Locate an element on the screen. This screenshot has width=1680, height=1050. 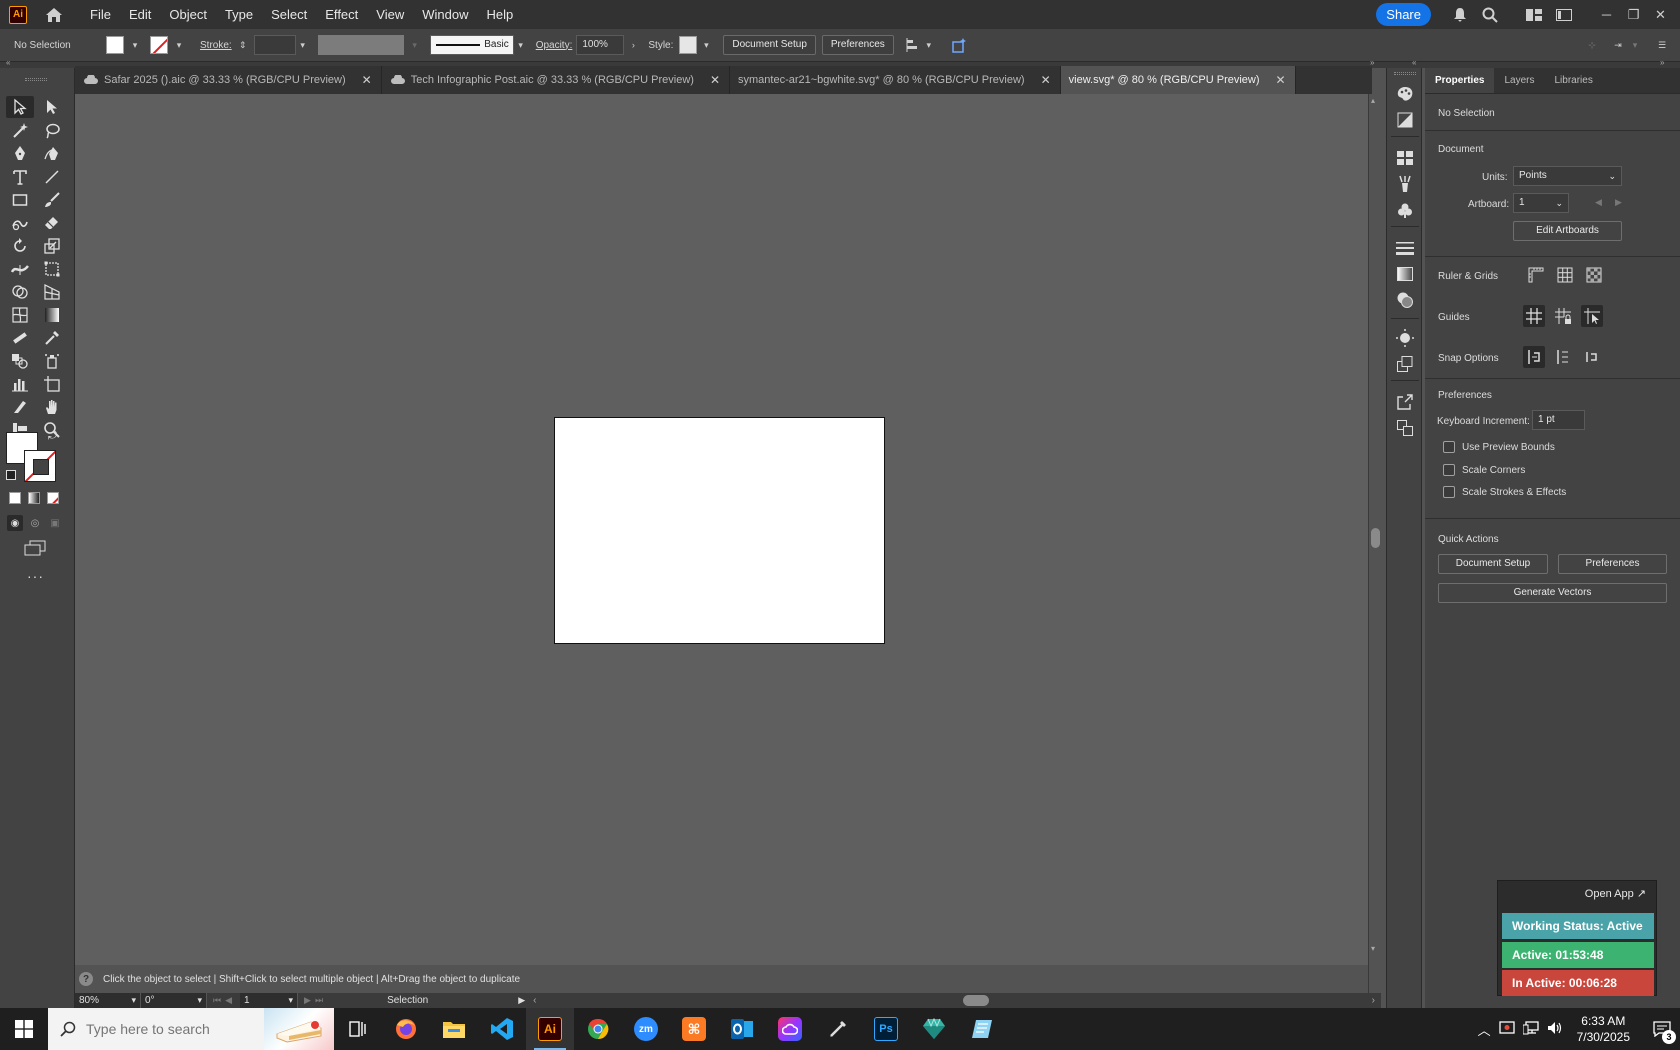
free-transform-tool-icon is located at coordinates (52, 269).